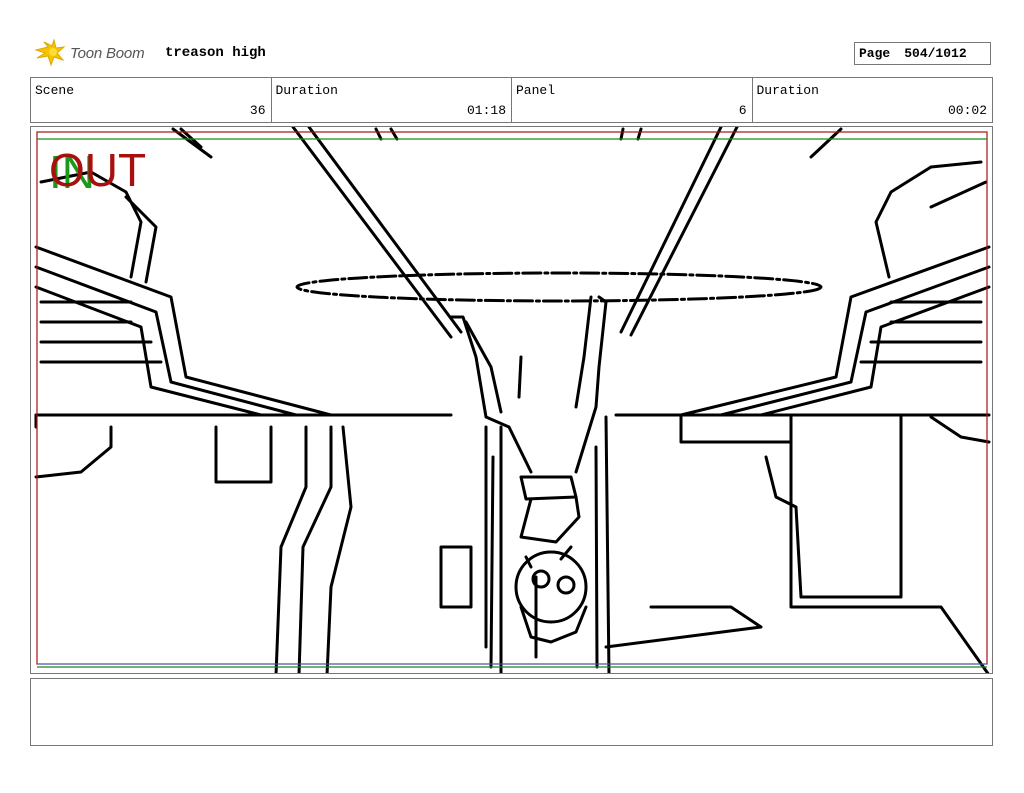 This screenshot has width=1024, height=793. Describe the element at coordinates (306, 90) in the screenshot. I see `scene-duration-label: Duration` at that location.